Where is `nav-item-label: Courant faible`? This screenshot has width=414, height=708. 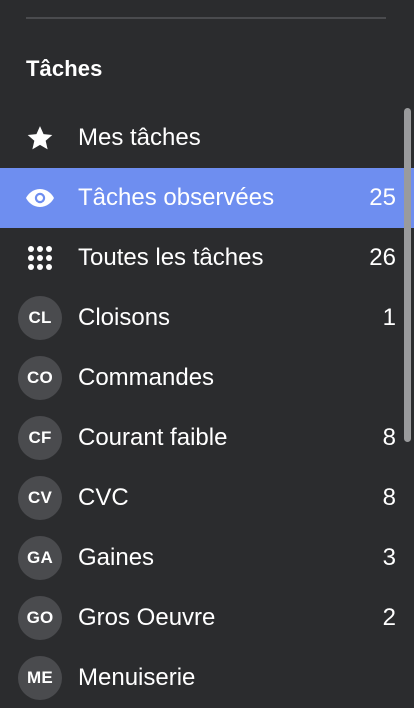
nav-item-label: Courant faible is located at coordinates (153, 437).